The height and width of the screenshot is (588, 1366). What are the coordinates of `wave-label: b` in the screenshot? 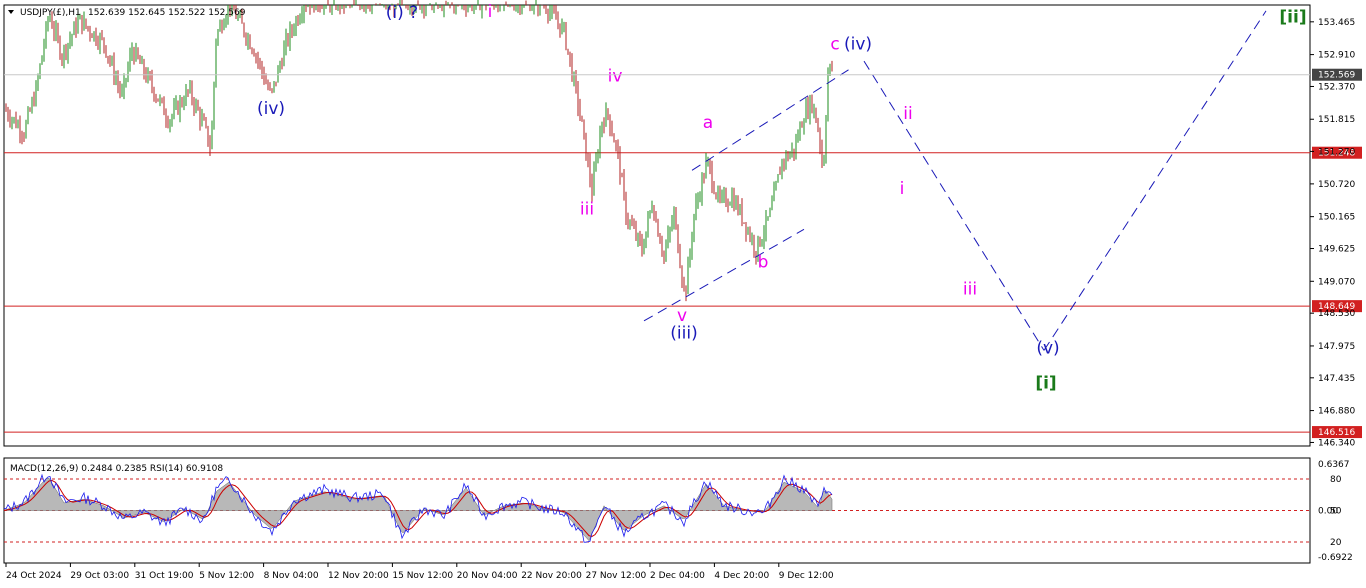 It's located at (763, 263).